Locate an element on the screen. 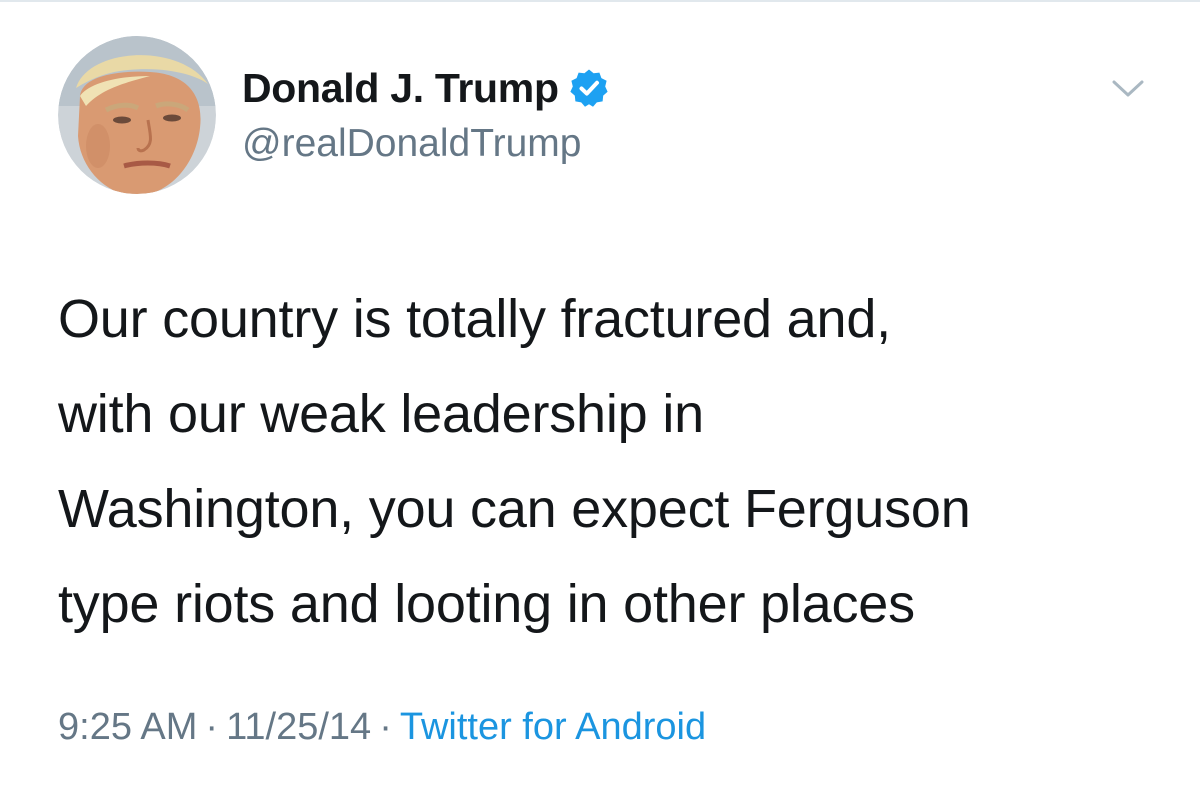 The image size is (1200, 794). author-name-row: Donald J. Trump is located at coordinates (425, 88).